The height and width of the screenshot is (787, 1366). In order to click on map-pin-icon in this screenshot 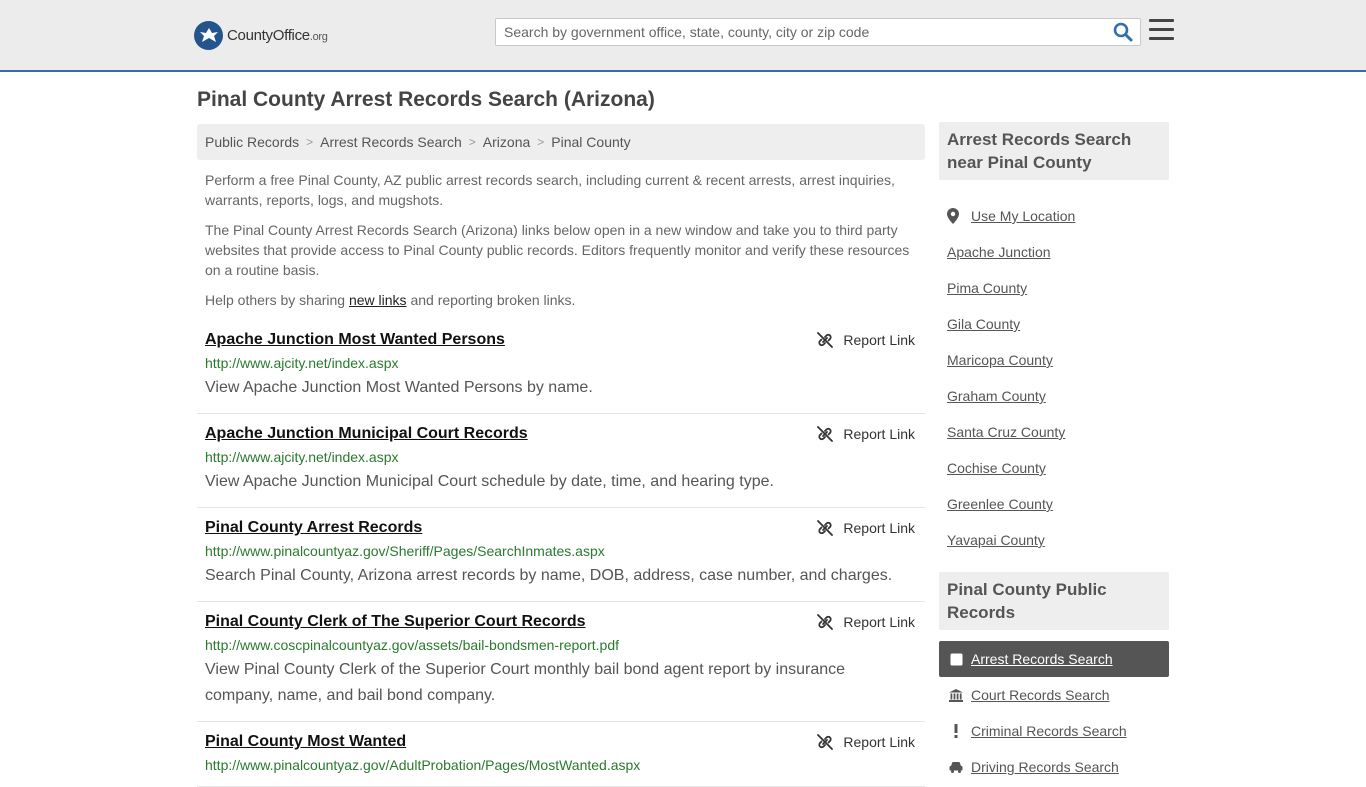, I will do `click(953, 216)`.